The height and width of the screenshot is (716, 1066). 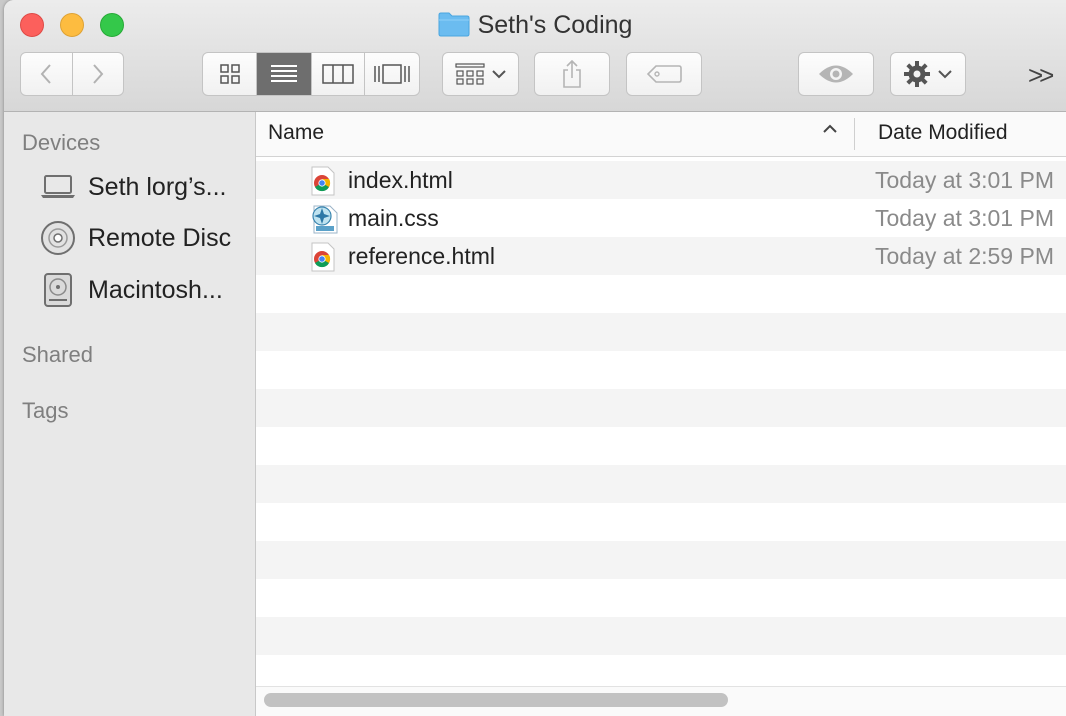 I want to click on window-title: Seth's Coding, so click(x=535, y=27).